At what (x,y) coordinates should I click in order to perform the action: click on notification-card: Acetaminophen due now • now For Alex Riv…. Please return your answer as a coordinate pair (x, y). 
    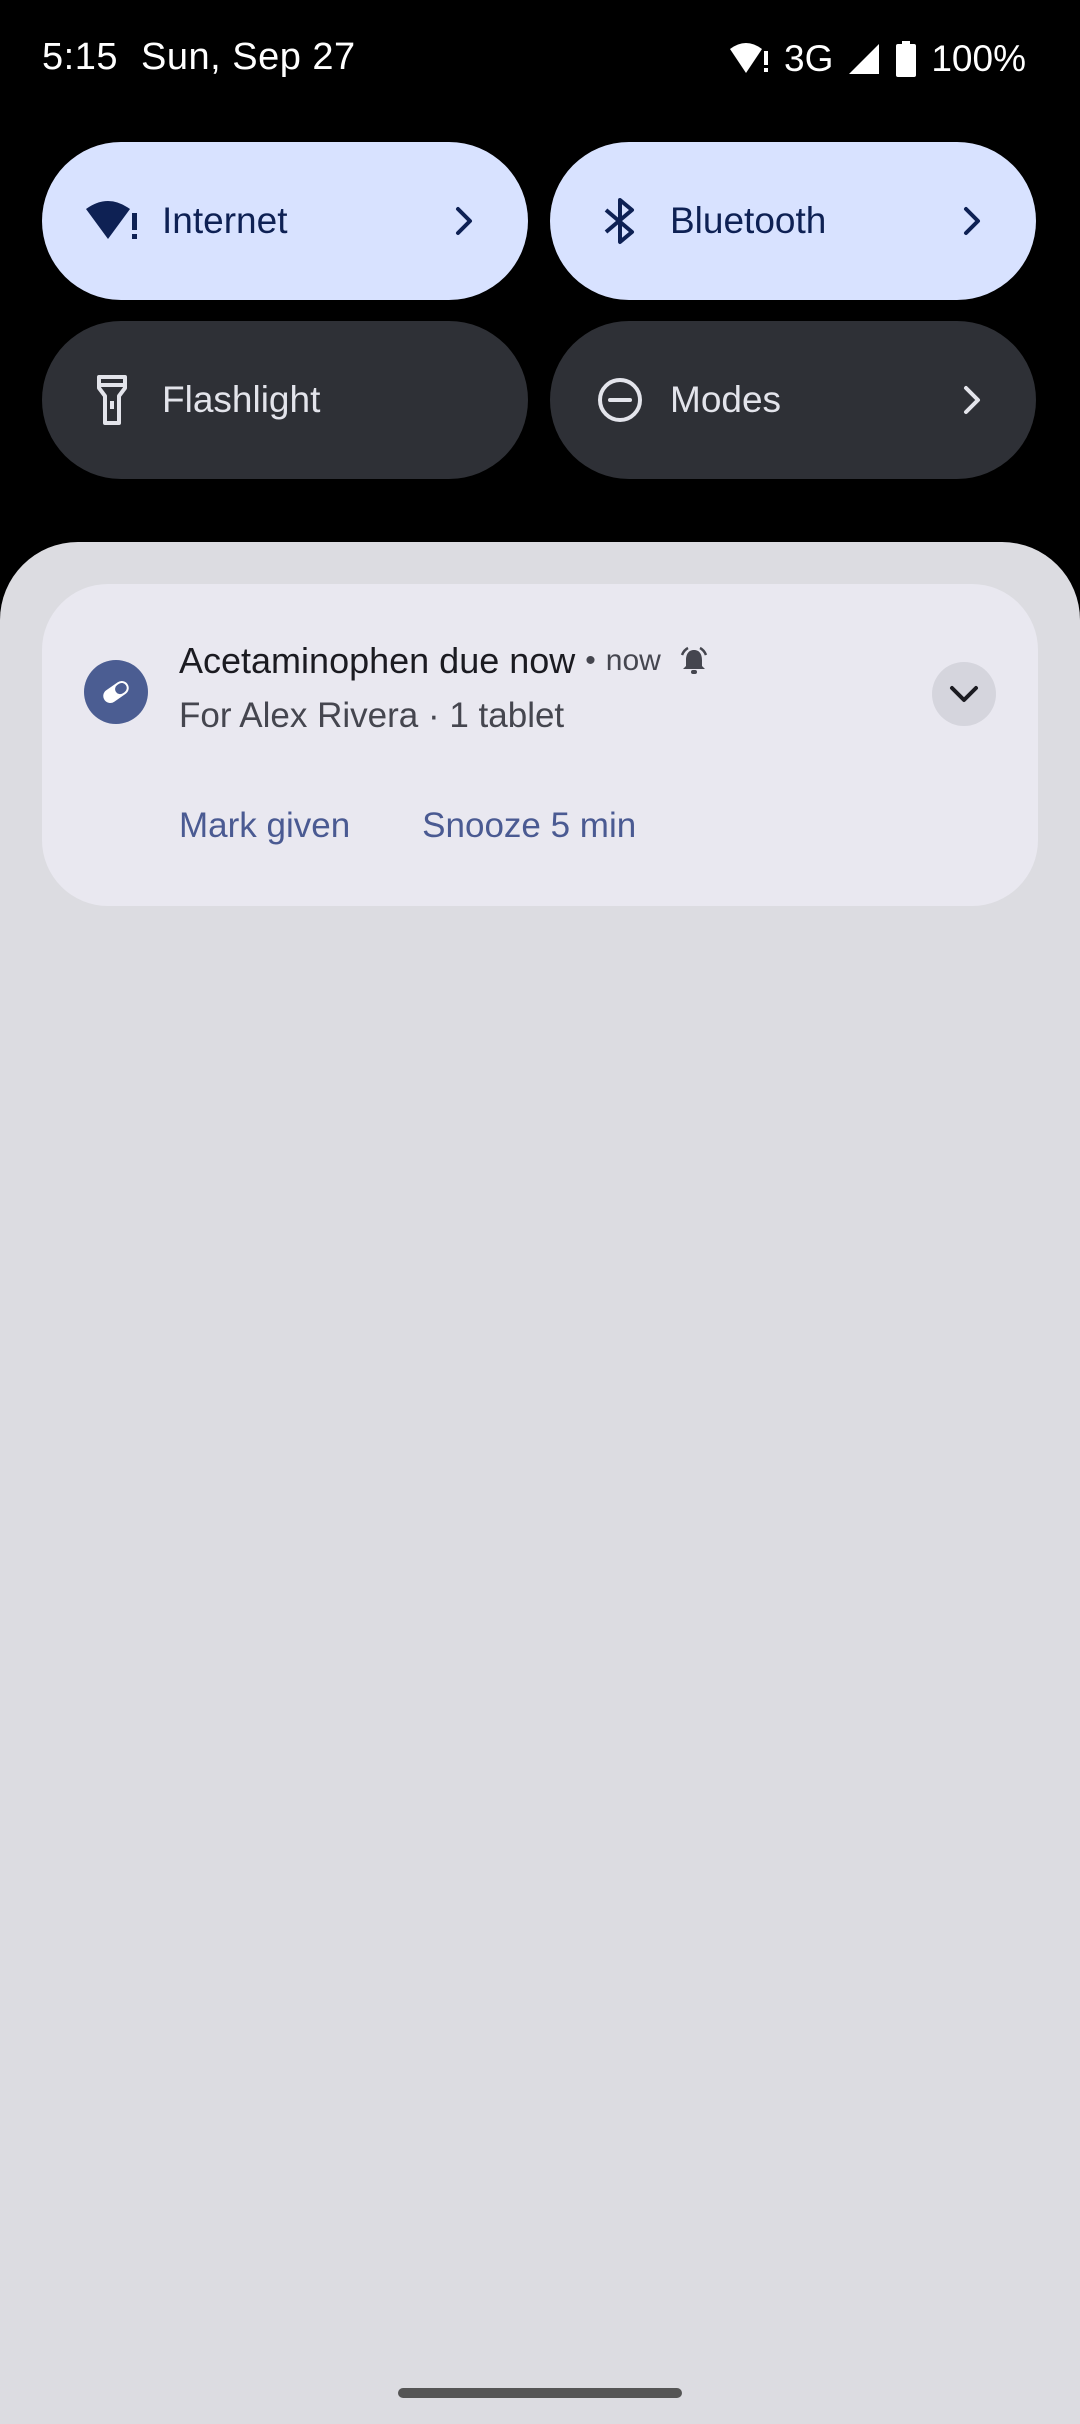
    Looking at the image, I should click on (540, 745).